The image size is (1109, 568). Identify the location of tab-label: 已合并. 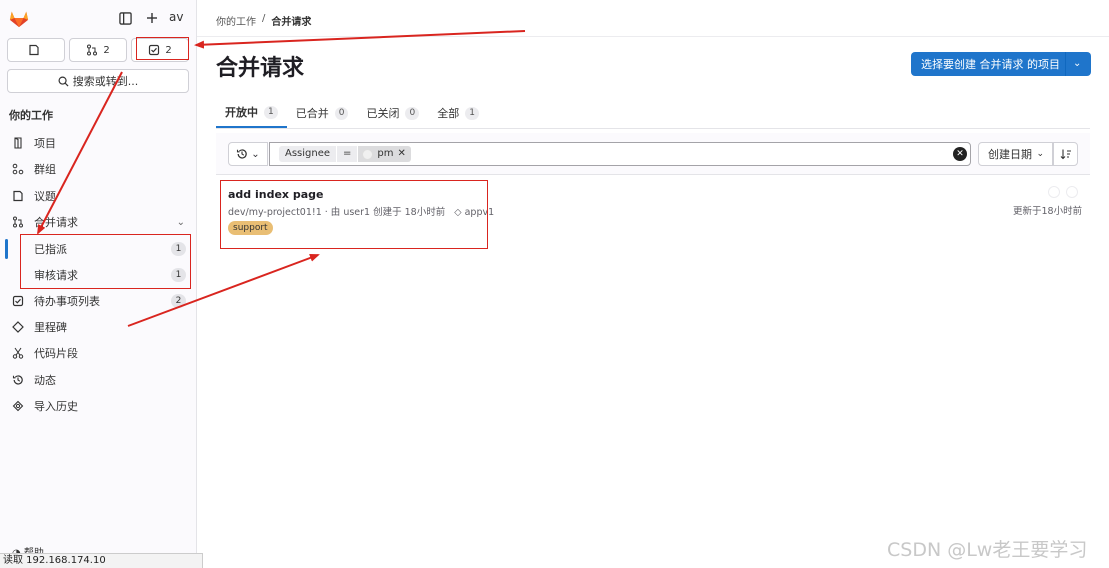
(312, 113).